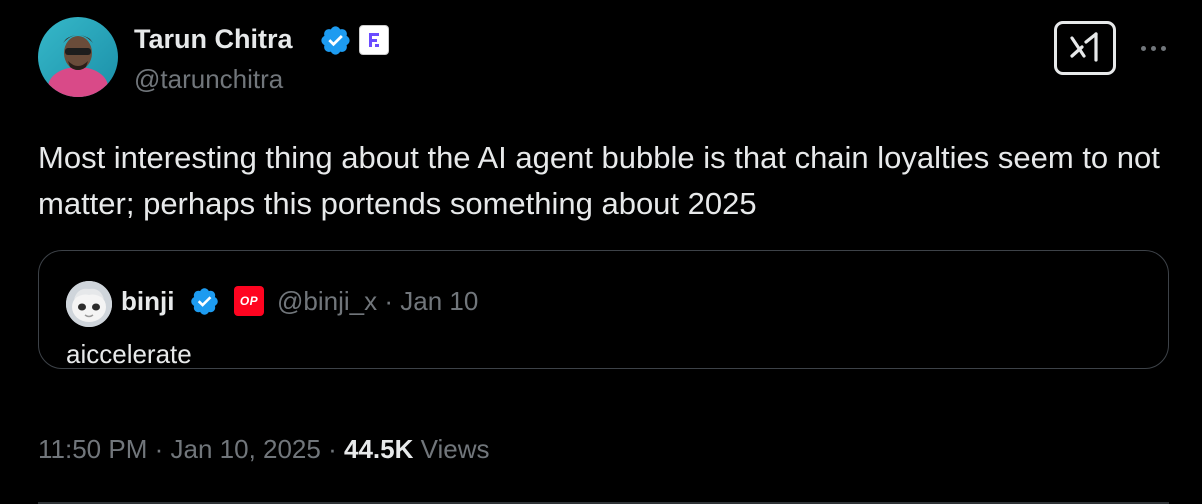 The height and width of the screenshot is (504, 1202). Describe the element at coordinates (147, 301) in the screenshot. I see `quote-author-name: binji` at that location.